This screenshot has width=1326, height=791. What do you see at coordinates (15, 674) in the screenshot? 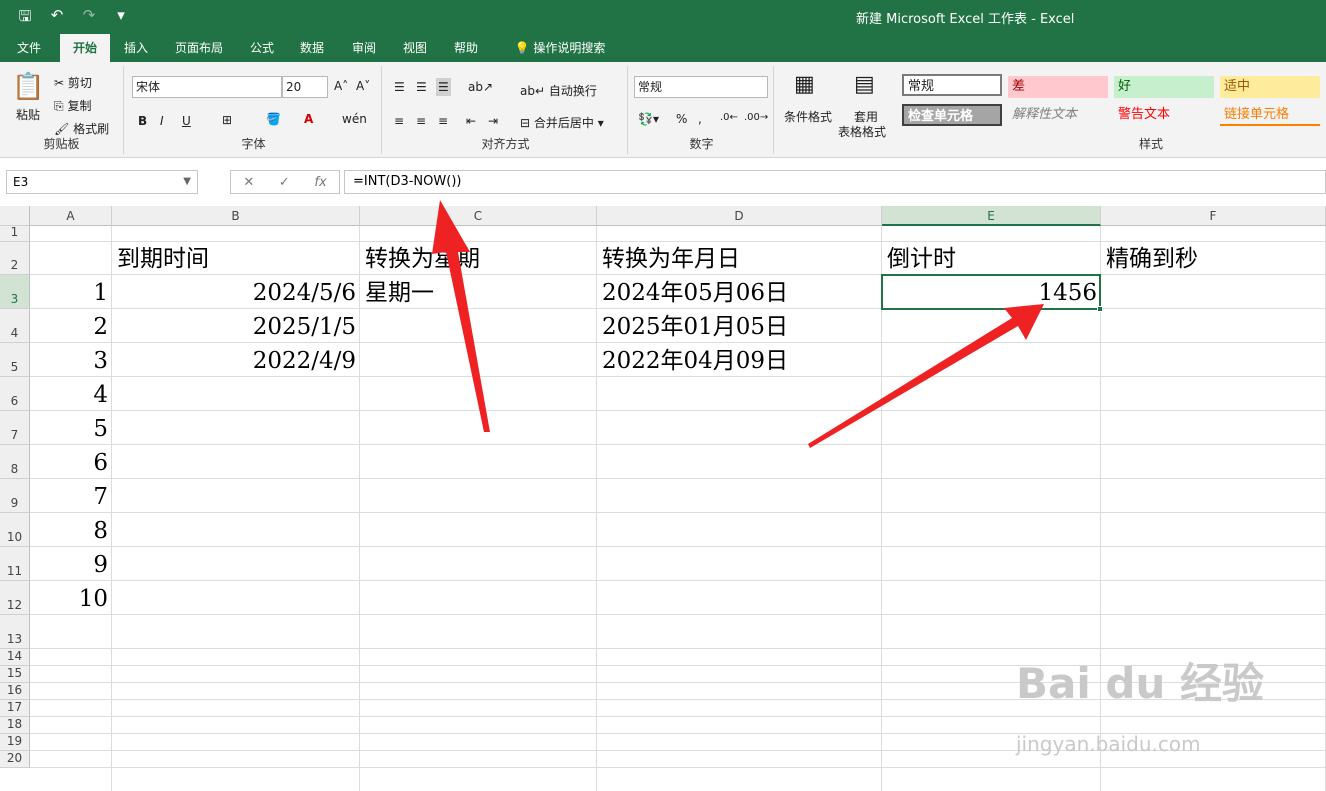
I see `row-header-15: 15` at bounding box center [15, 674].